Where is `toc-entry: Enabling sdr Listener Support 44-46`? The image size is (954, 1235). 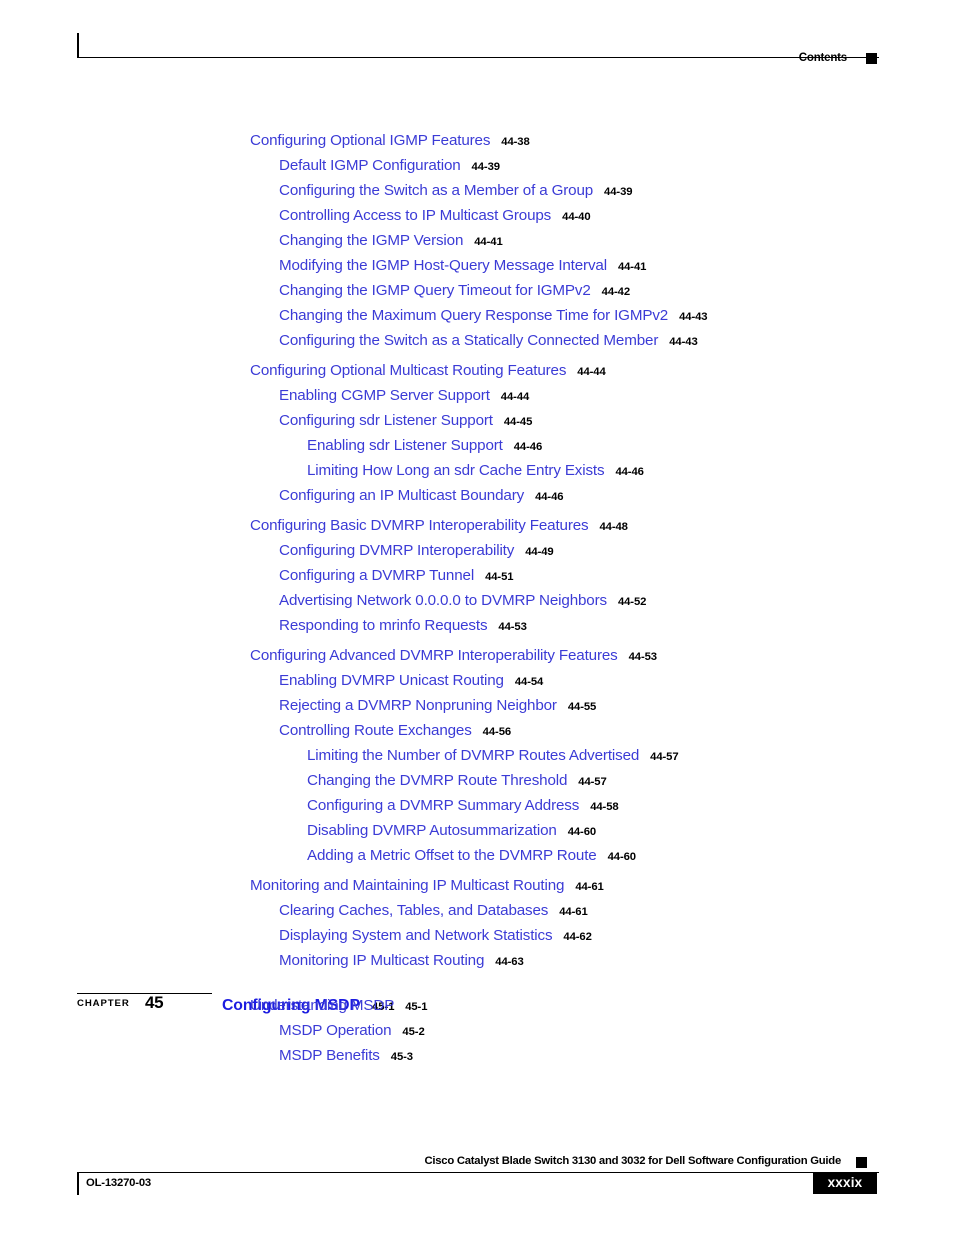
toc-entry: Enabling sdr Listener Support 44-46 is located at coordinates (477, 445).